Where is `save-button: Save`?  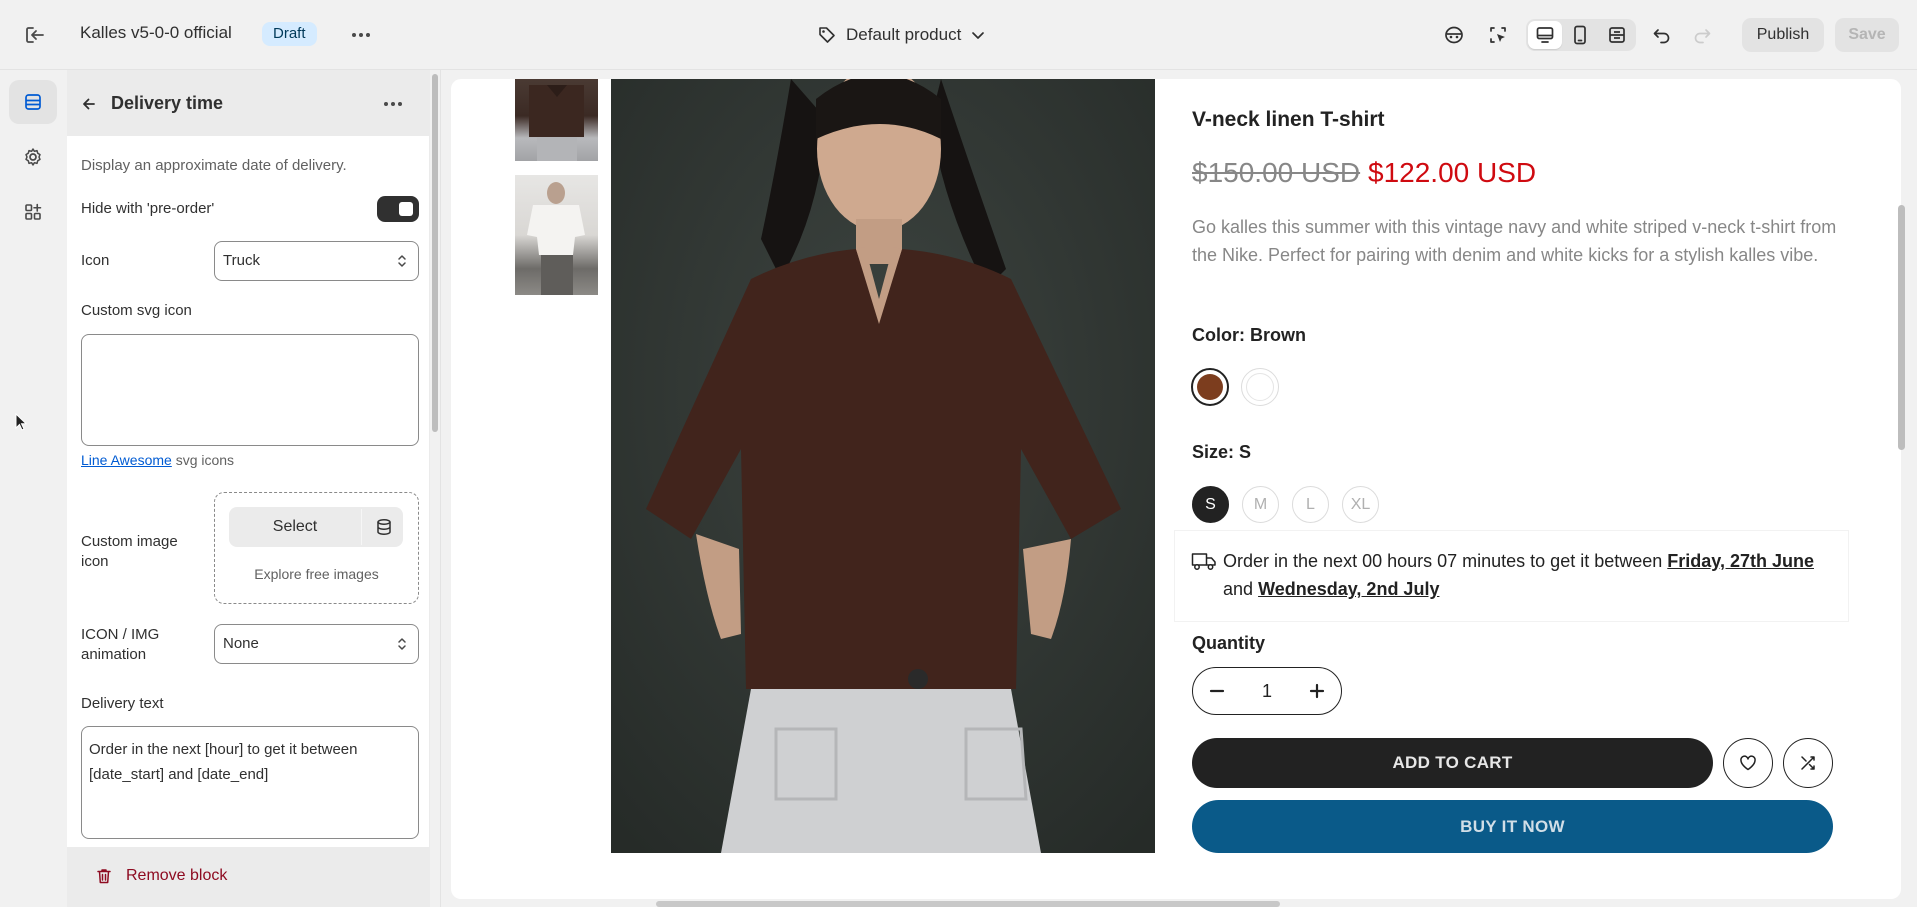
save-button: Save is located at coordinates (1867, 35).